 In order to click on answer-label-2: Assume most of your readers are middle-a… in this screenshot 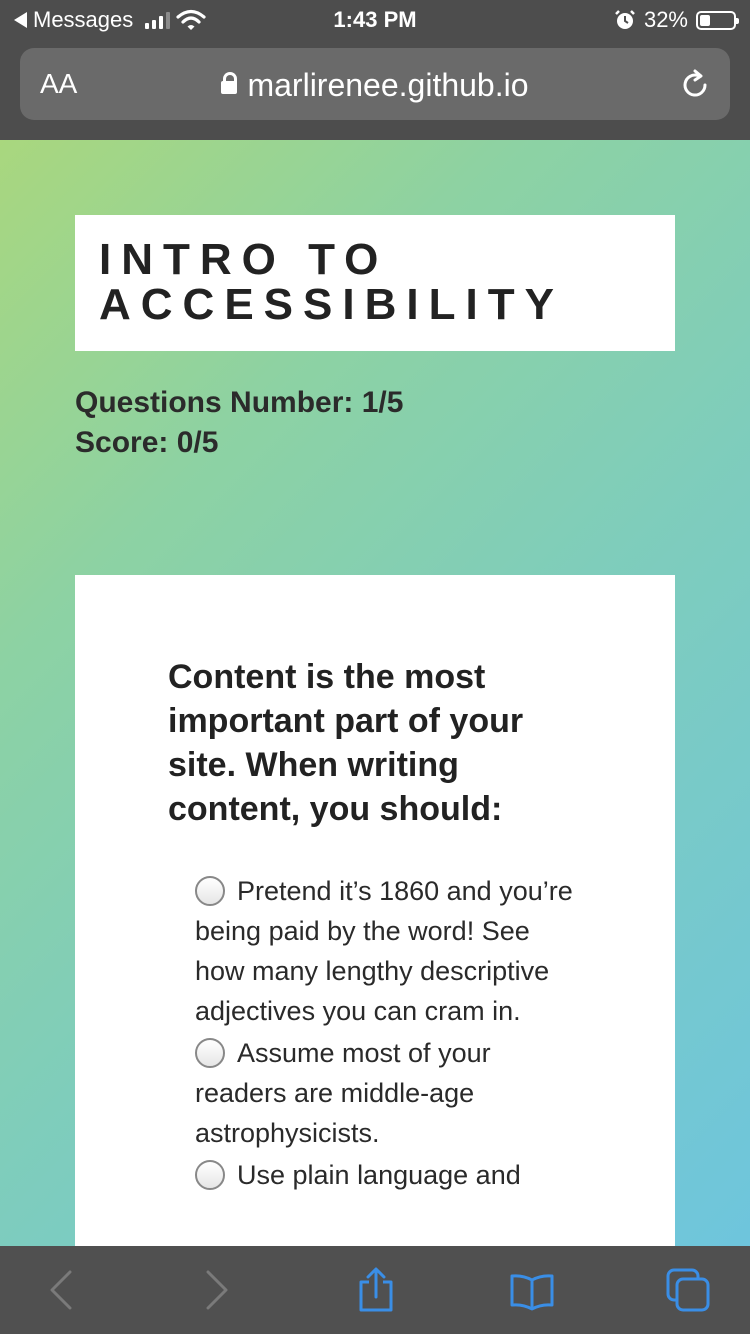, I will do `click(343, 1093)`.